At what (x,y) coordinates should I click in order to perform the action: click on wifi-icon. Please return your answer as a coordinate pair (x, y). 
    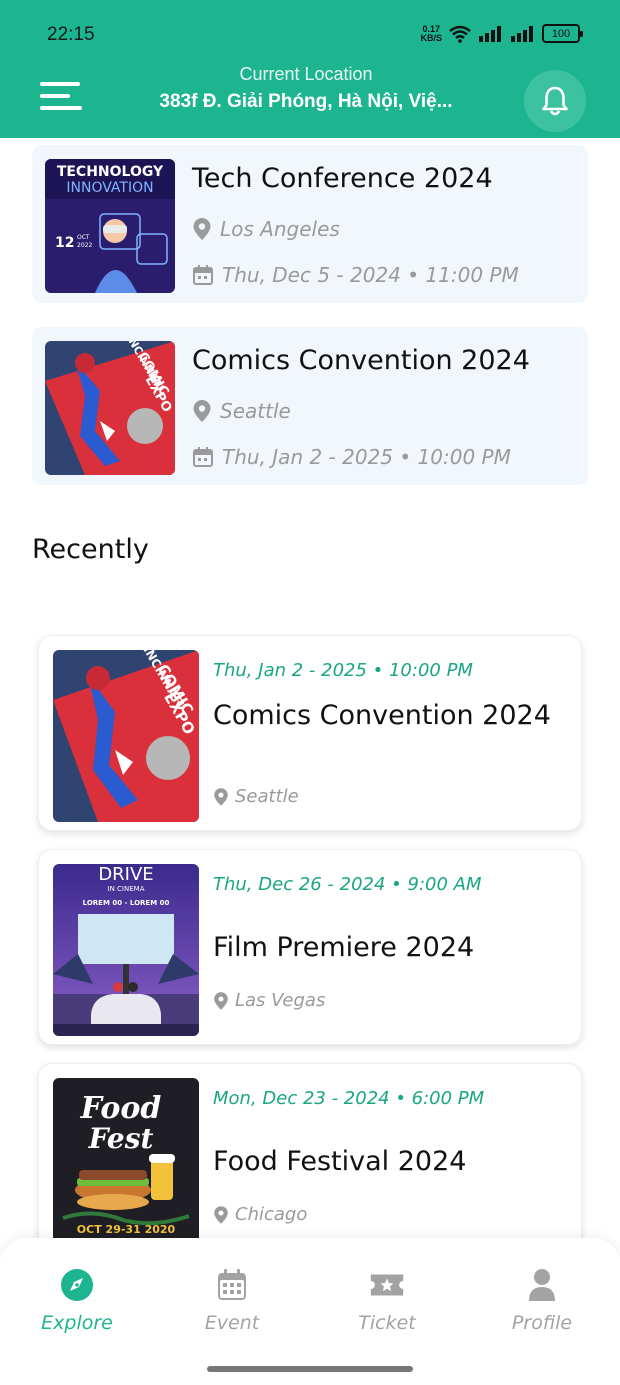
    Looking at the image, I should click on (460, 34).